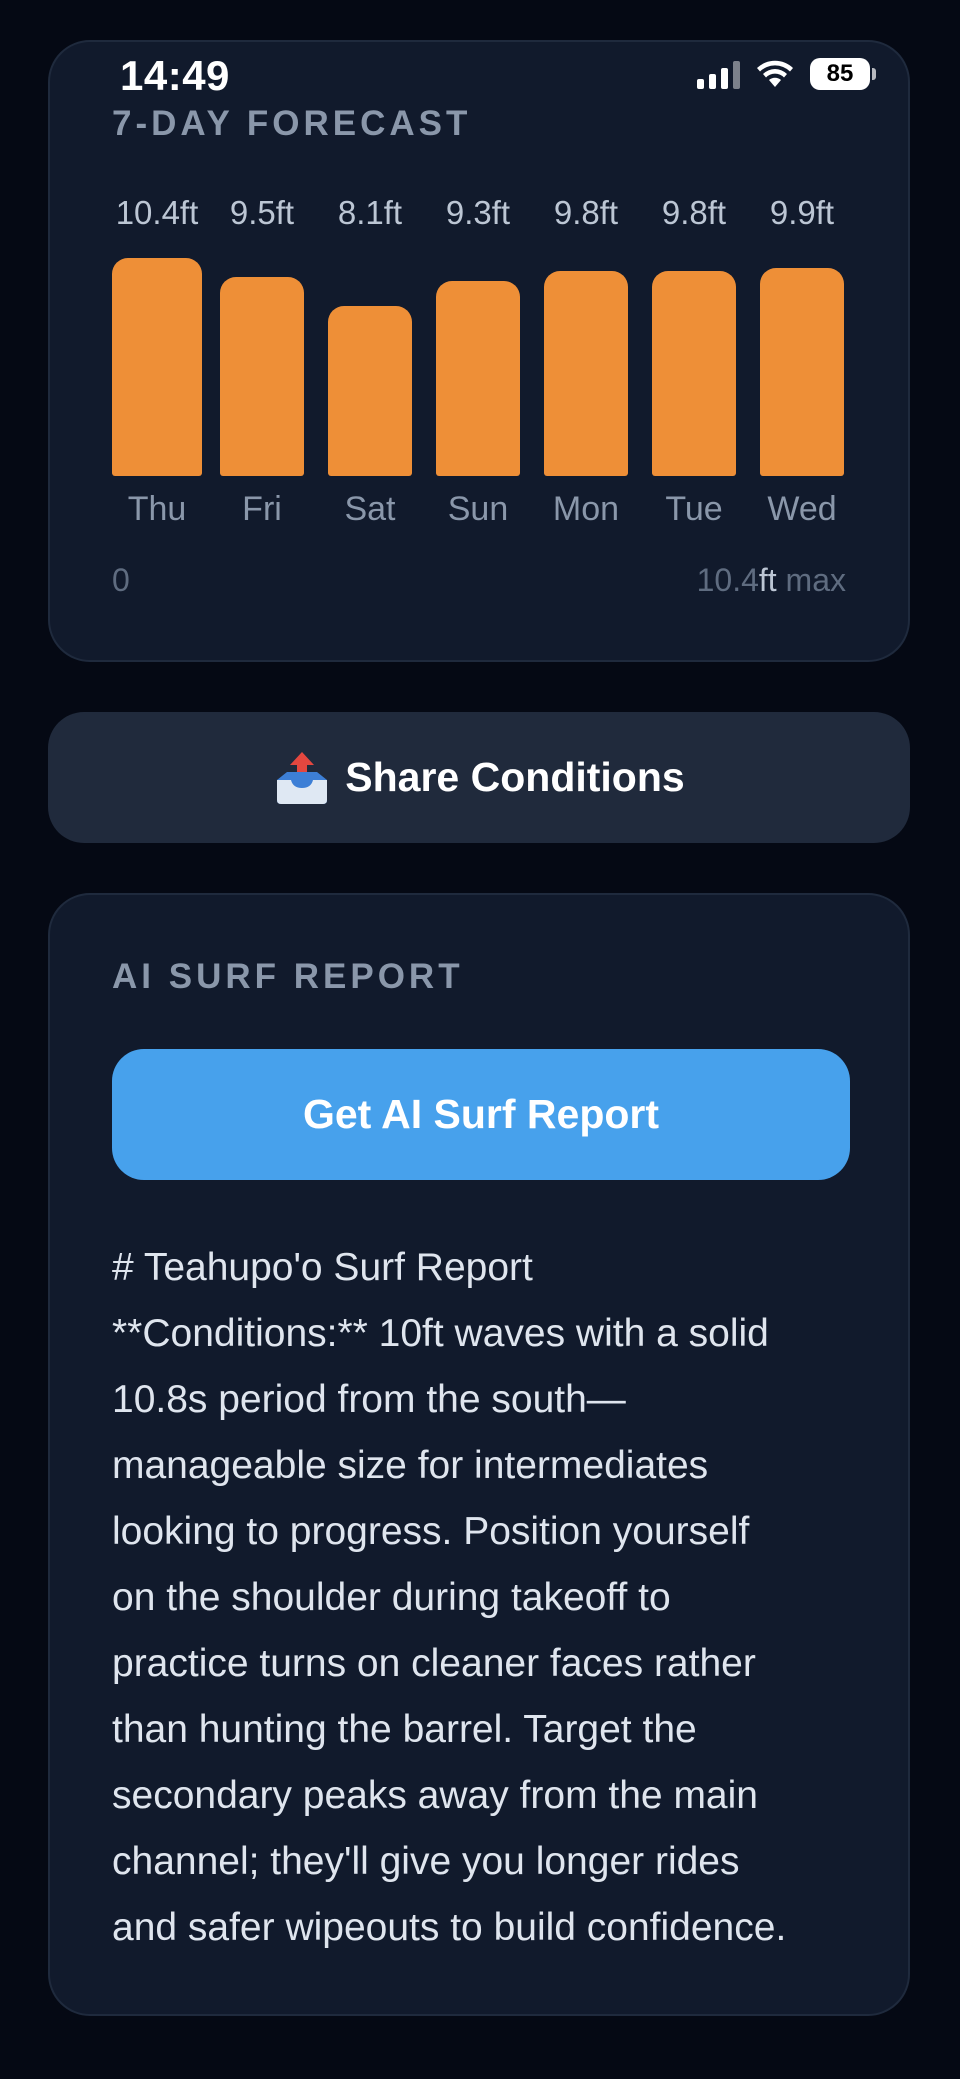  Describe the element at coordinates (434, 1663) in the screenshot. I see `report-line: practice turns on cleaner faces rather` at that location.